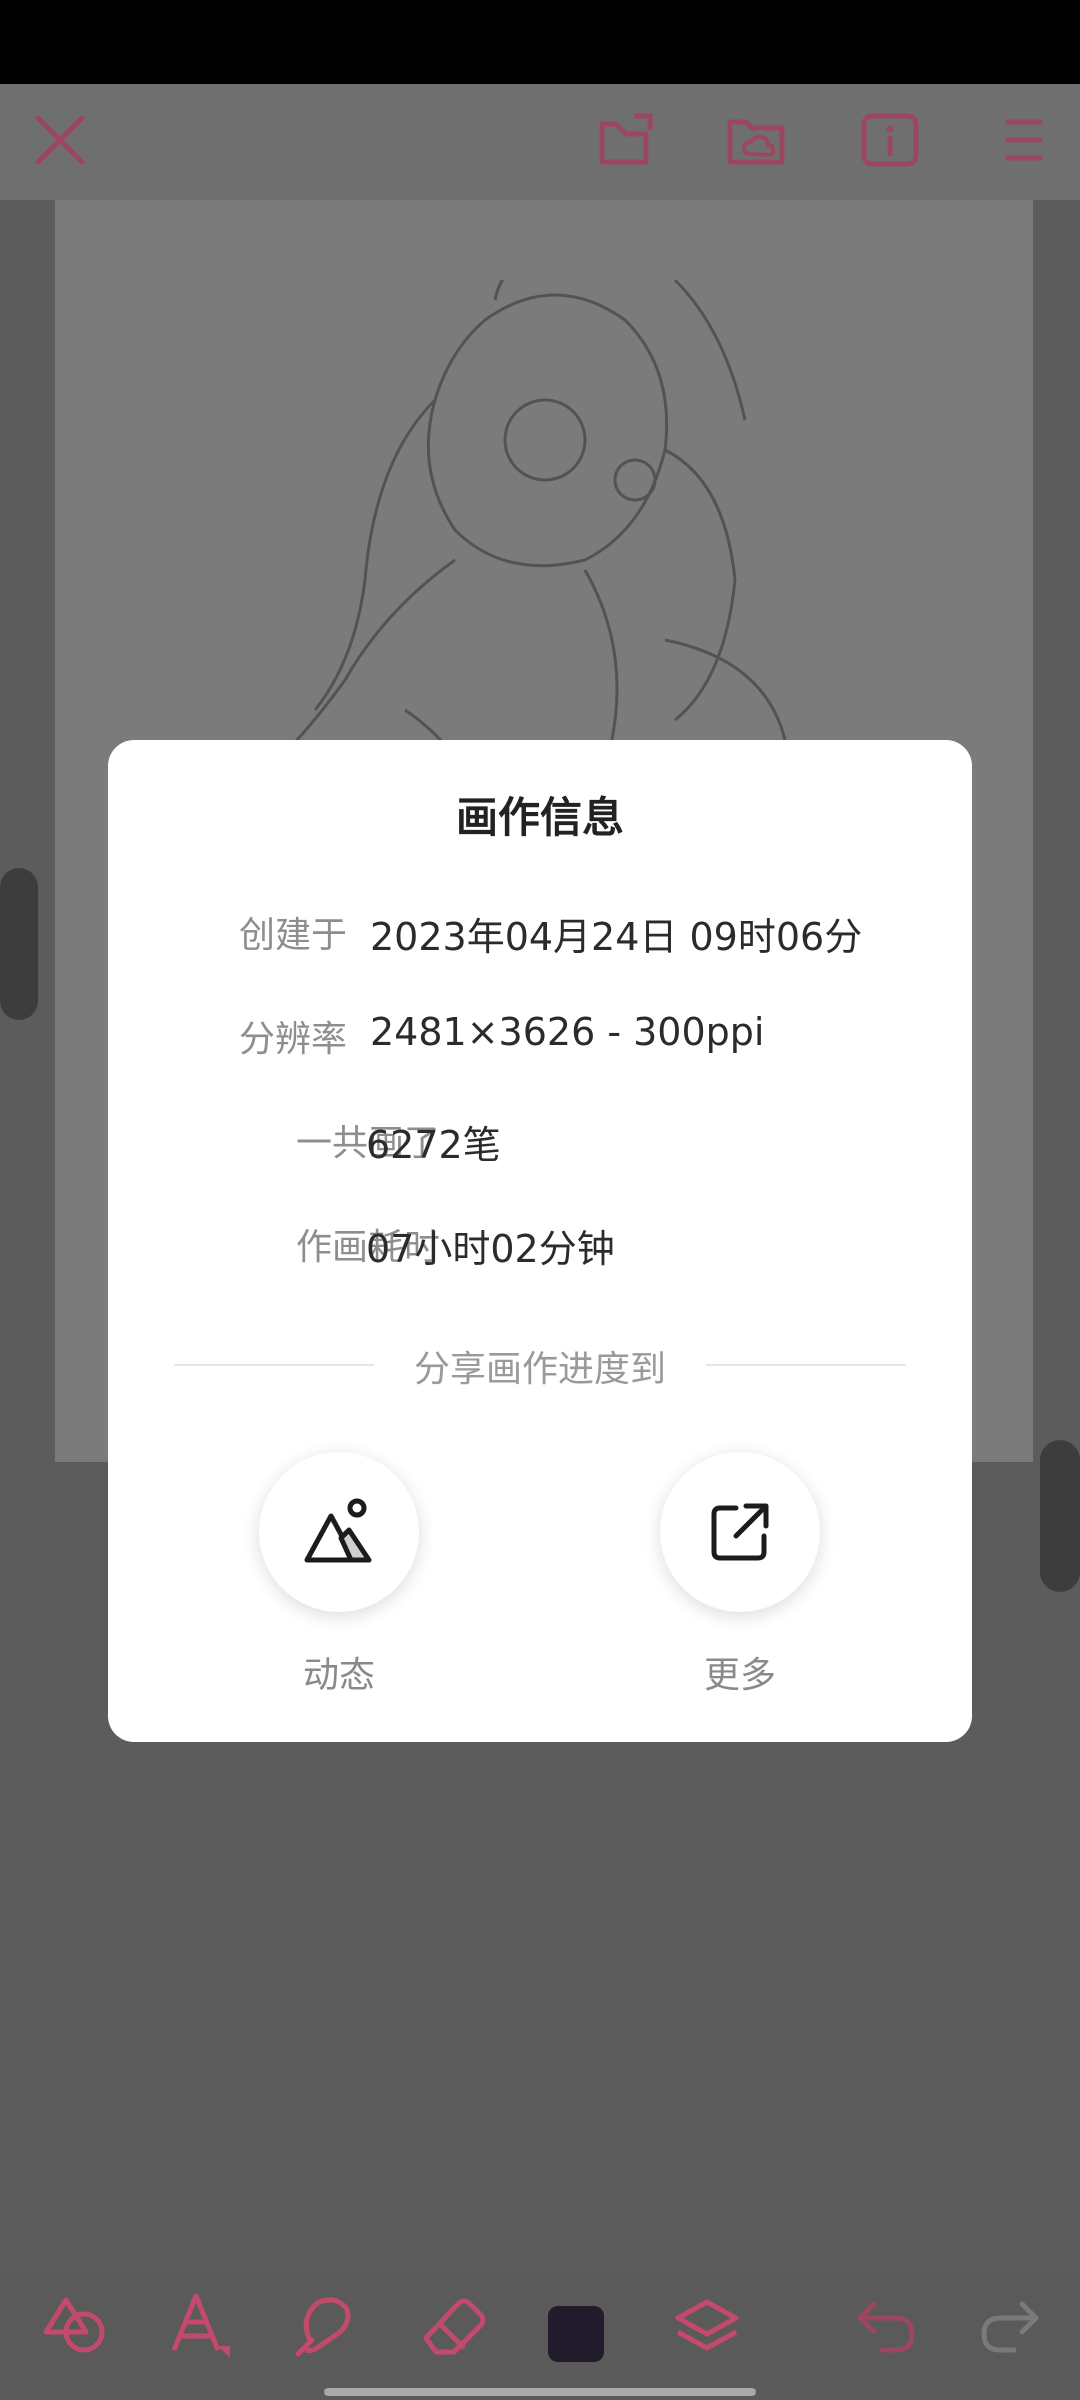 The height and width of the screenshot is (2400, 1080). Describe the element at coordinates (806, 1365) in the screenshot. I see `divider-line-right` at that location.